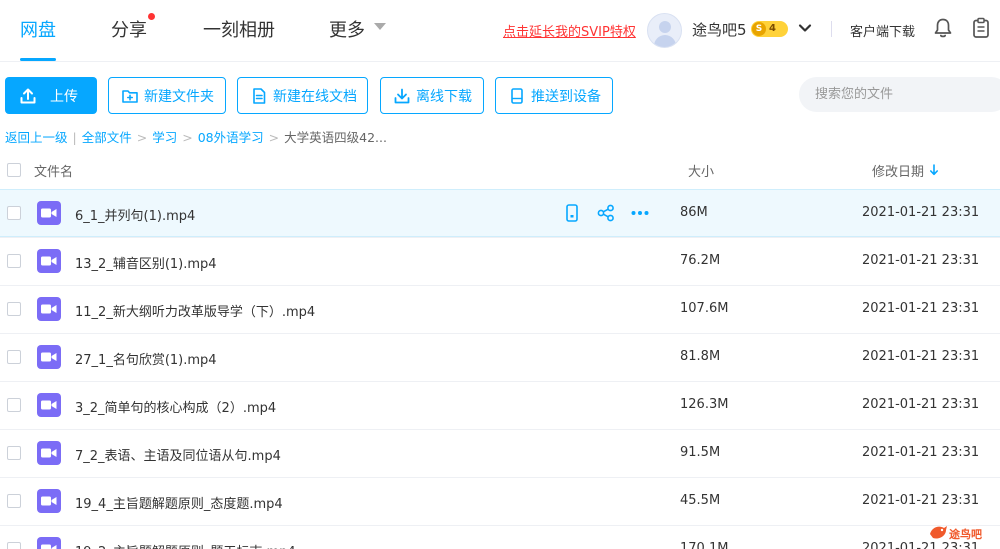 This screenshot has height=549, width=1000. What do you see at coordinates (53, 170) in the screenshot?
I see `column-header-name: 文件名` at bounding box center [53, 170].